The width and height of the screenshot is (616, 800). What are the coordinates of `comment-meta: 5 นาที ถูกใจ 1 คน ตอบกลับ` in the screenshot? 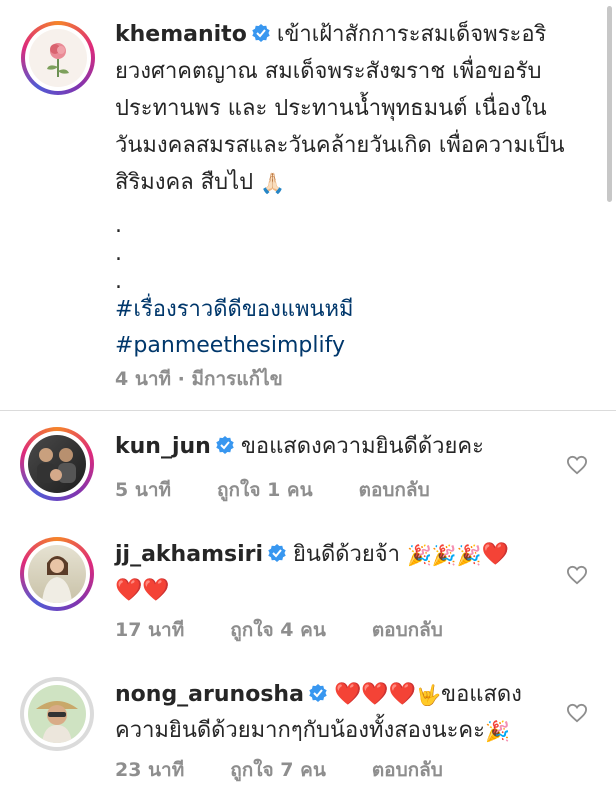 It's located at (295, 490).